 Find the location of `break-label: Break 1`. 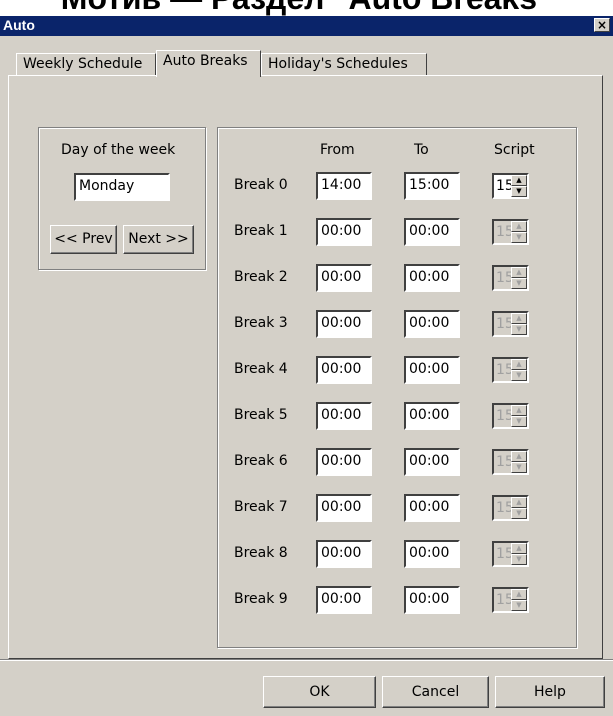

break-label: Break 1 is located at coordinates (261, 231).